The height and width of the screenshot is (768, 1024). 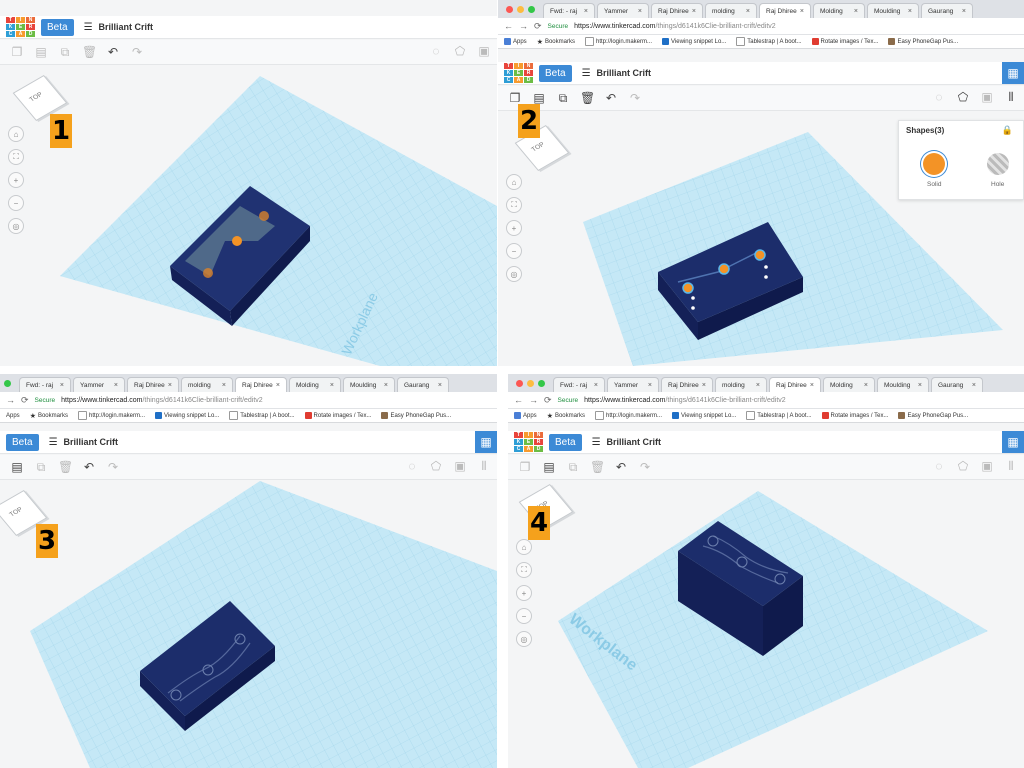 I want to click on back-icon: ←, so click(x=508, y=26).